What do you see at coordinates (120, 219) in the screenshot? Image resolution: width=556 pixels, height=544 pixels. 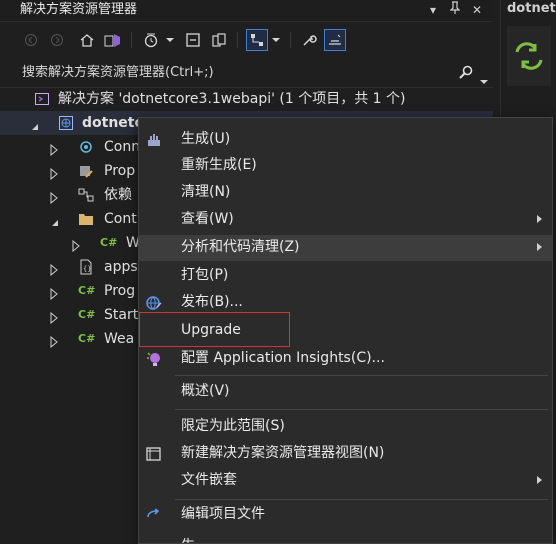 I see `tree-item-label: Cont` at bounding box center [120, 219].